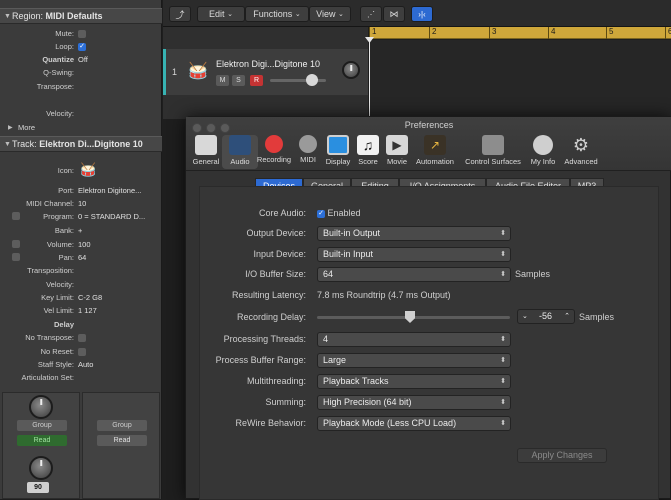 Image resolution: width=671 pixels, height=500 pixels. Describe the element at coordinates (274, 152) in the screenshot. I see `pref-tab-recording: Recording` at that location.